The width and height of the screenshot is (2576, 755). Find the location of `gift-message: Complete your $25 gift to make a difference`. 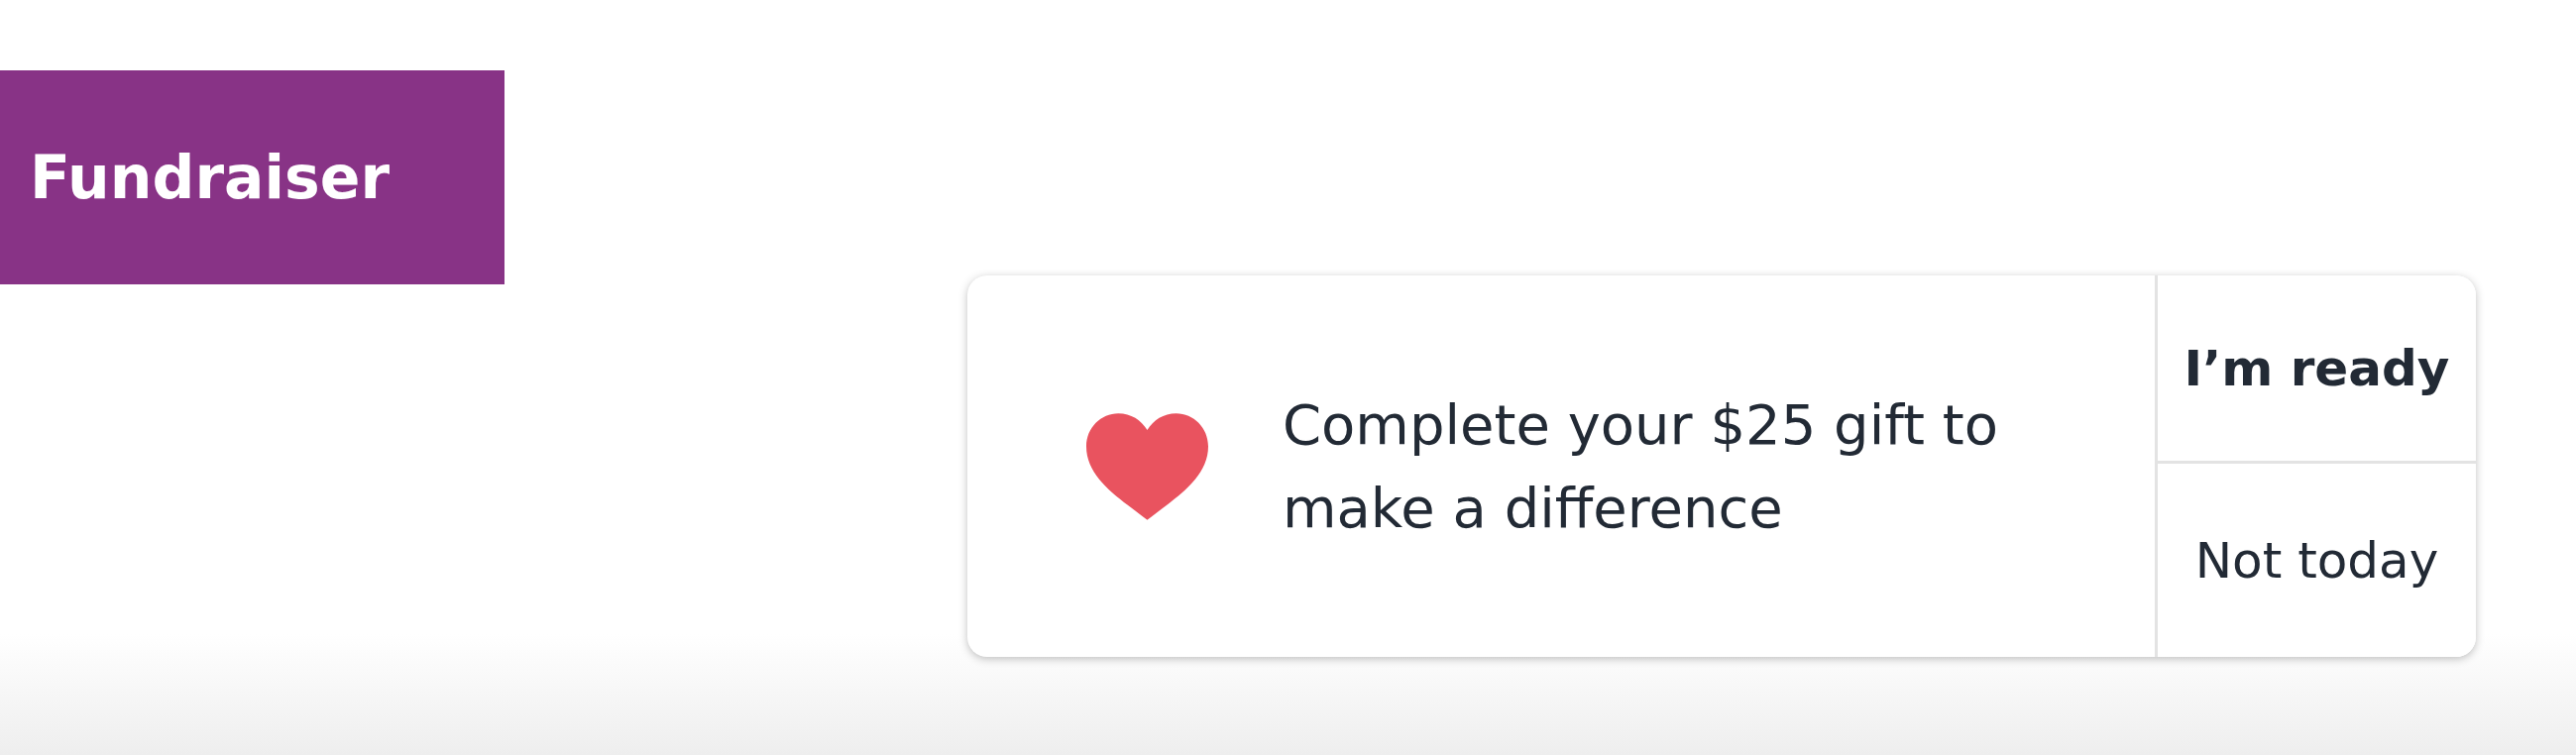

gift-message: Complete your $25 gift to make a difference is located at coordinates (1641, 466).